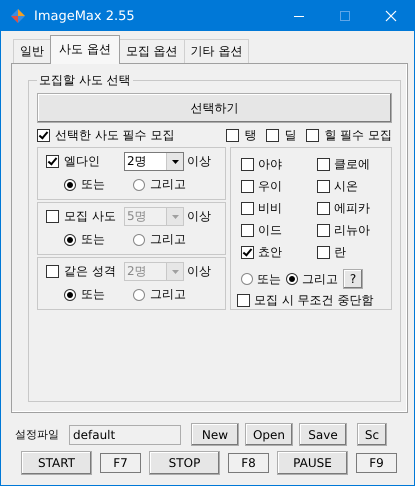 This screenshot has width=415, height=486. Describe the element at coordinates (85, 49) in the screenshot. I see `tab: 사도 옵션` at that location.